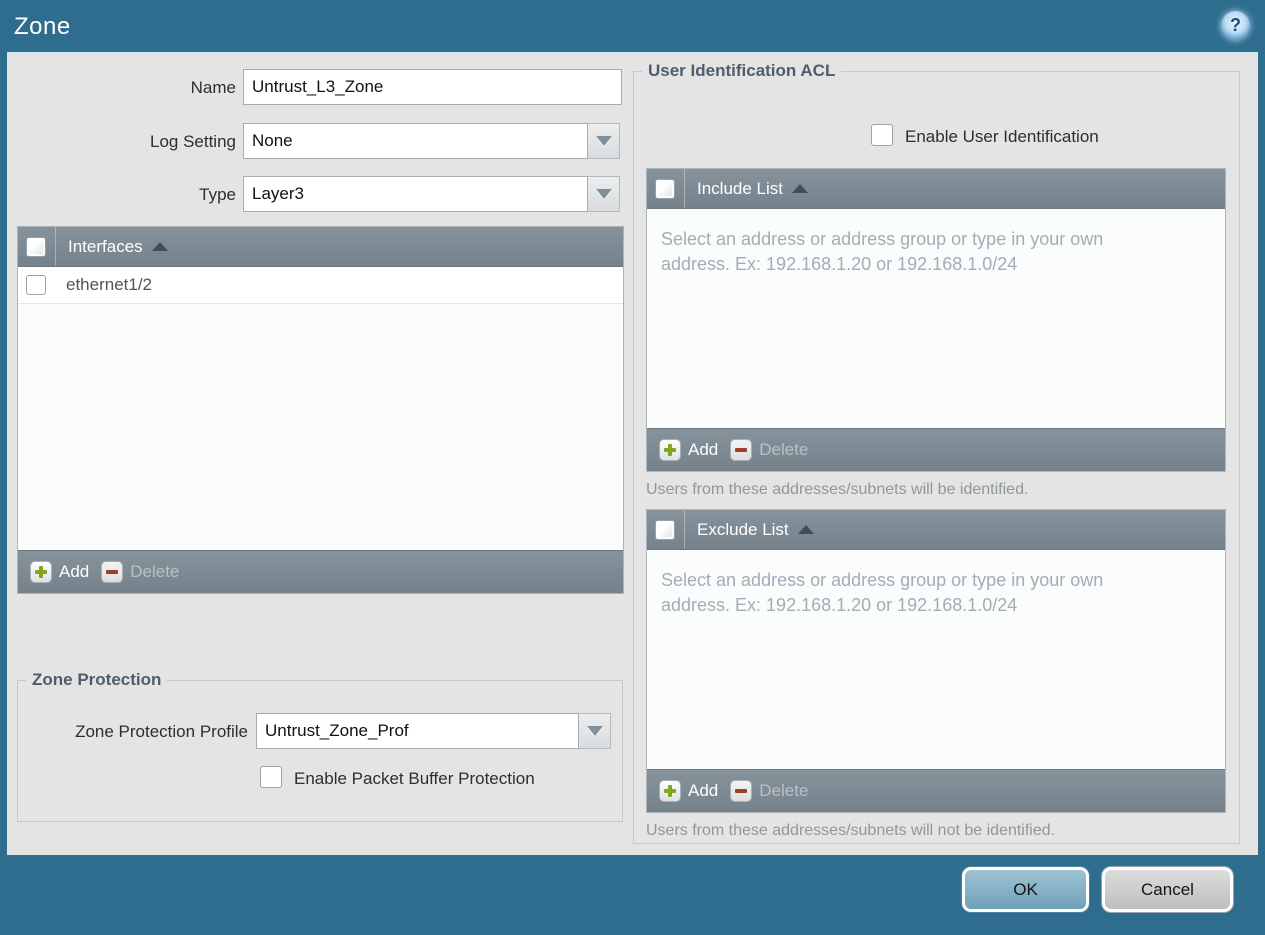  What do you see at coordinates (417, 731) in the screenshot?
I see `zone-protection-profile-input` at bounding box center [417, 731].